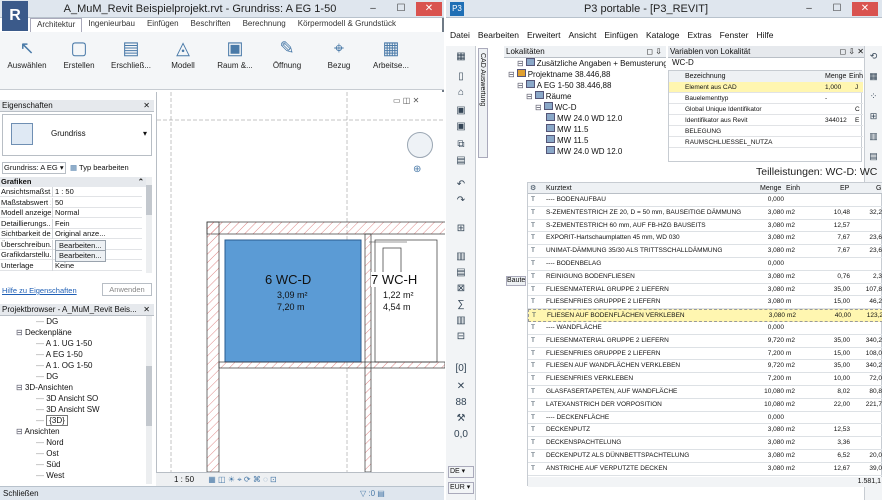 The image size is (882, 501). Describe the element at coordinates (457, 9) in the screenshot. I see `p3-app-icon: P3` at that location.